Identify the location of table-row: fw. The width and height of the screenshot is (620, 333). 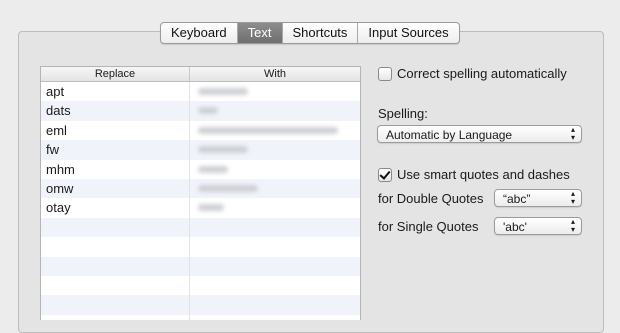
(200, 150).